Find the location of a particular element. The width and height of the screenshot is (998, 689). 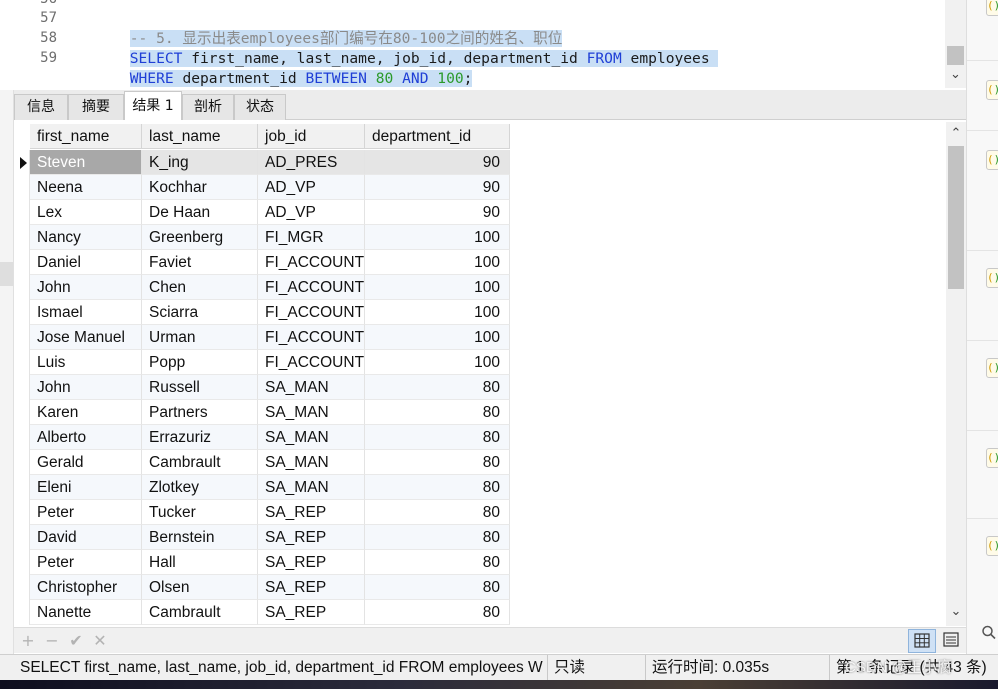

add-record-button: + is located at coordinates (28, 641).